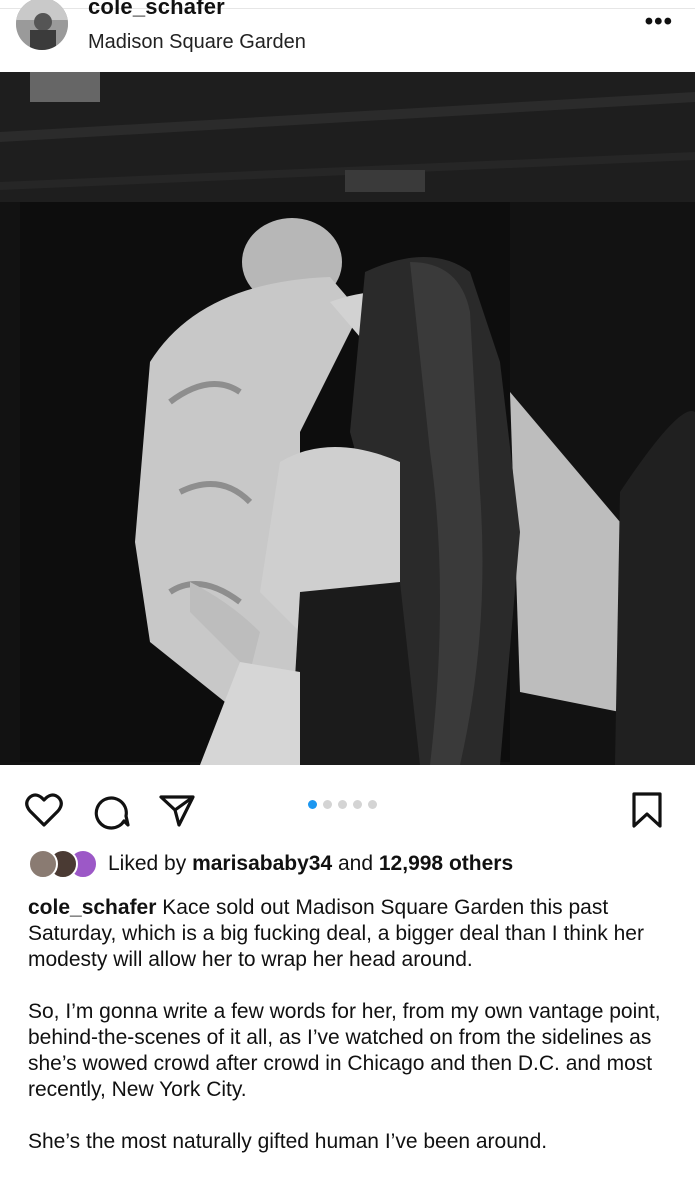  Describe the element at coordinates (44, 810) in the screenshot. I see `heart-icon` at that location.